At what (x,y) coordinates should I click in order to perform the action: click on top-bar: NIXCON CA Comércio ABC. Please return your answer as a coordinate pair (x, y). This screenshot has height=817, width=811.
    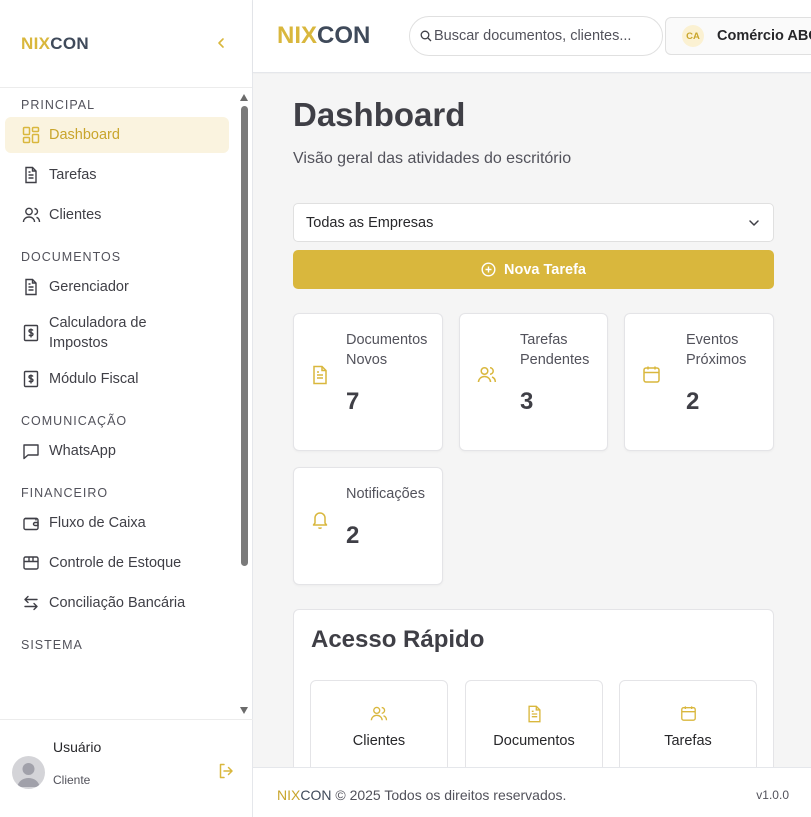
    Looking at the image, I should click on (532, 36).